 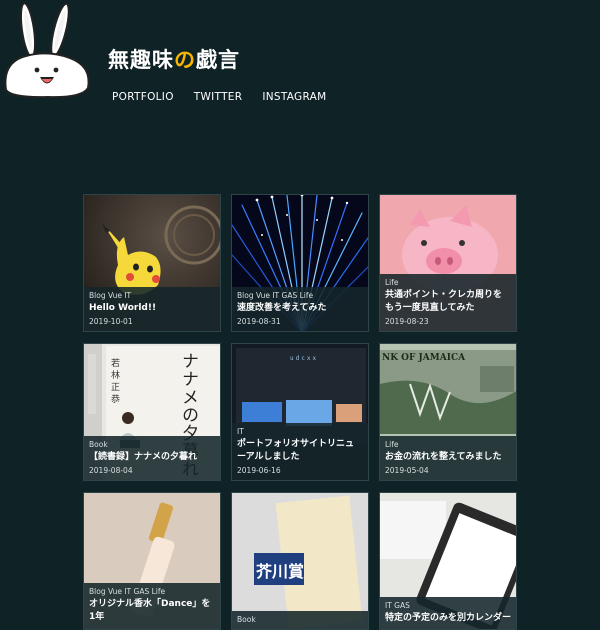 I want to click on post-title: 共通ポイント・クレカ周りをもう一度見直してみた, so click(x=448, y=302).